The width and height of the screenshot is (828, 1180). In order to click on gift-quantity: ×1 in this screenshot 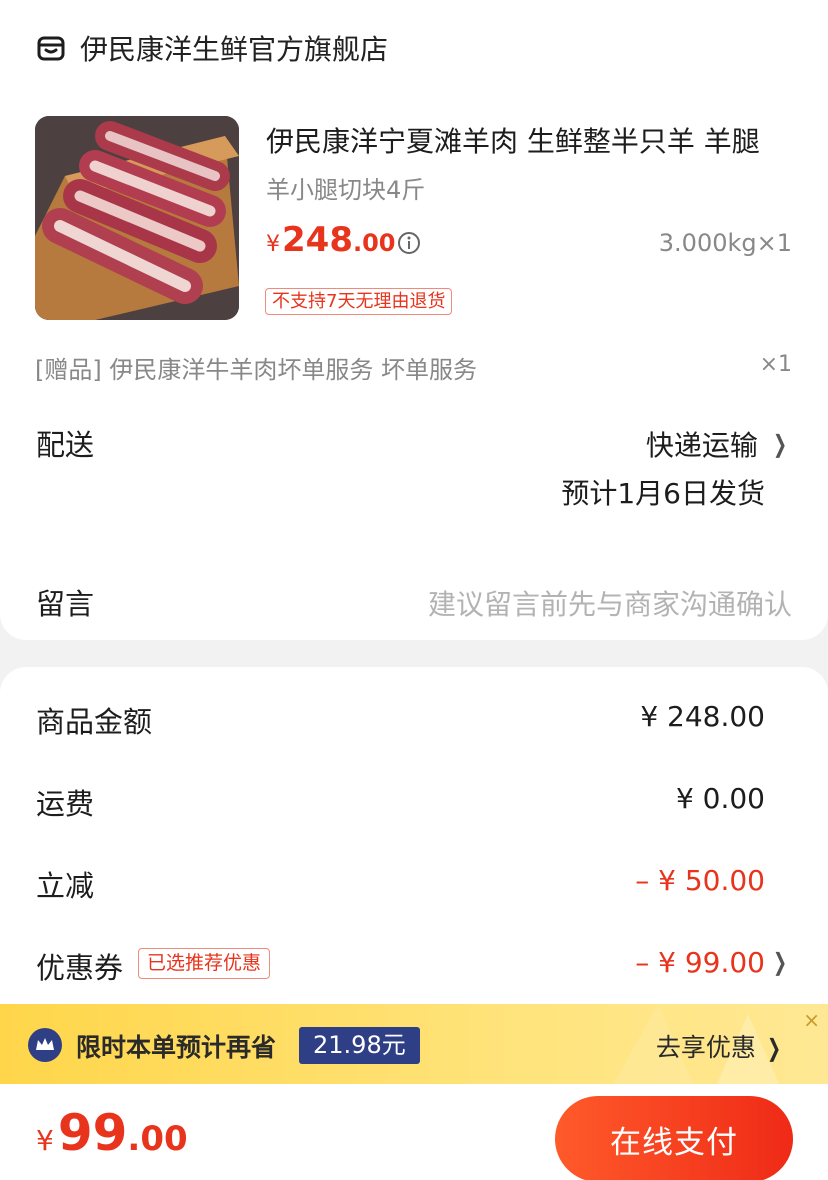, I will do `click(775, 364)`.